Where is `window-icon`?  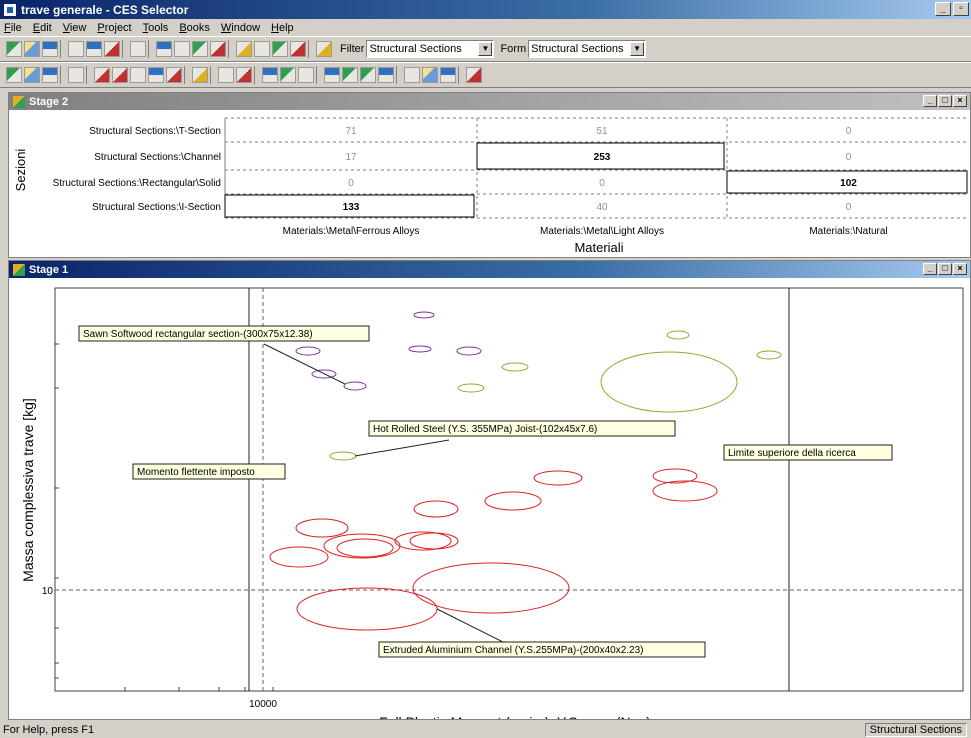 window-icon is located at coordinates (164, 49).